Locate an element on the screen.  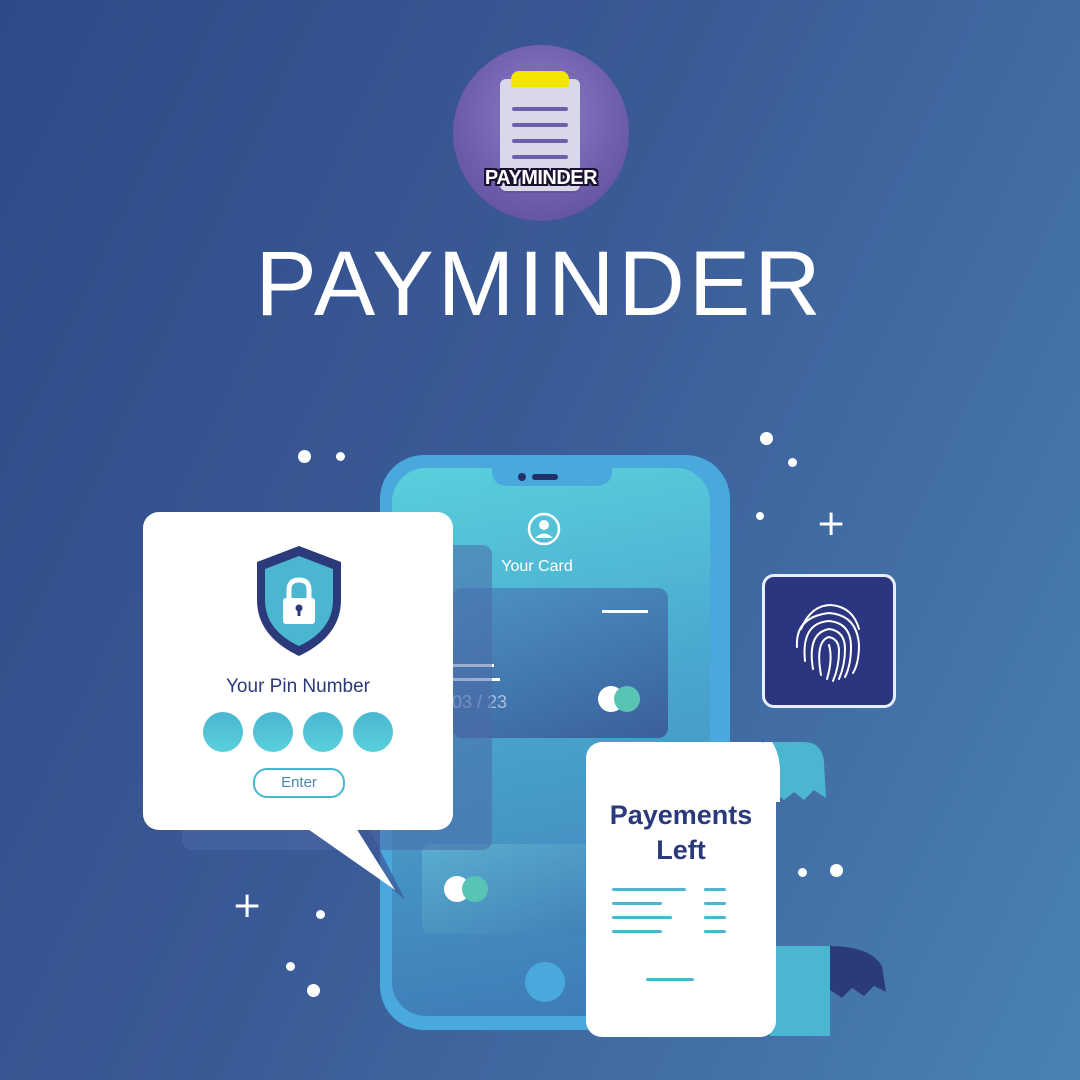
shield-lock-icon is located at coordinates (299, 601).